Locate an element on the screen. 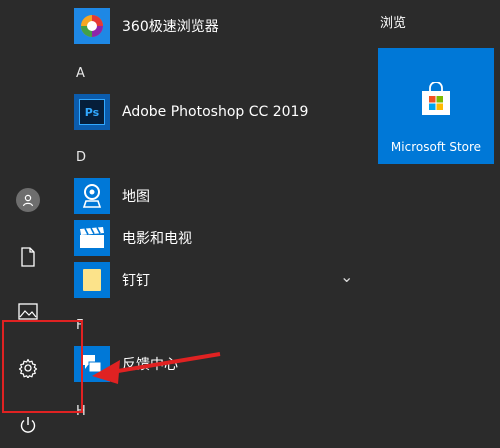 This screenshot has width=500, height=448. app-label: 反馈中心 is located at coordinates (150, 365).